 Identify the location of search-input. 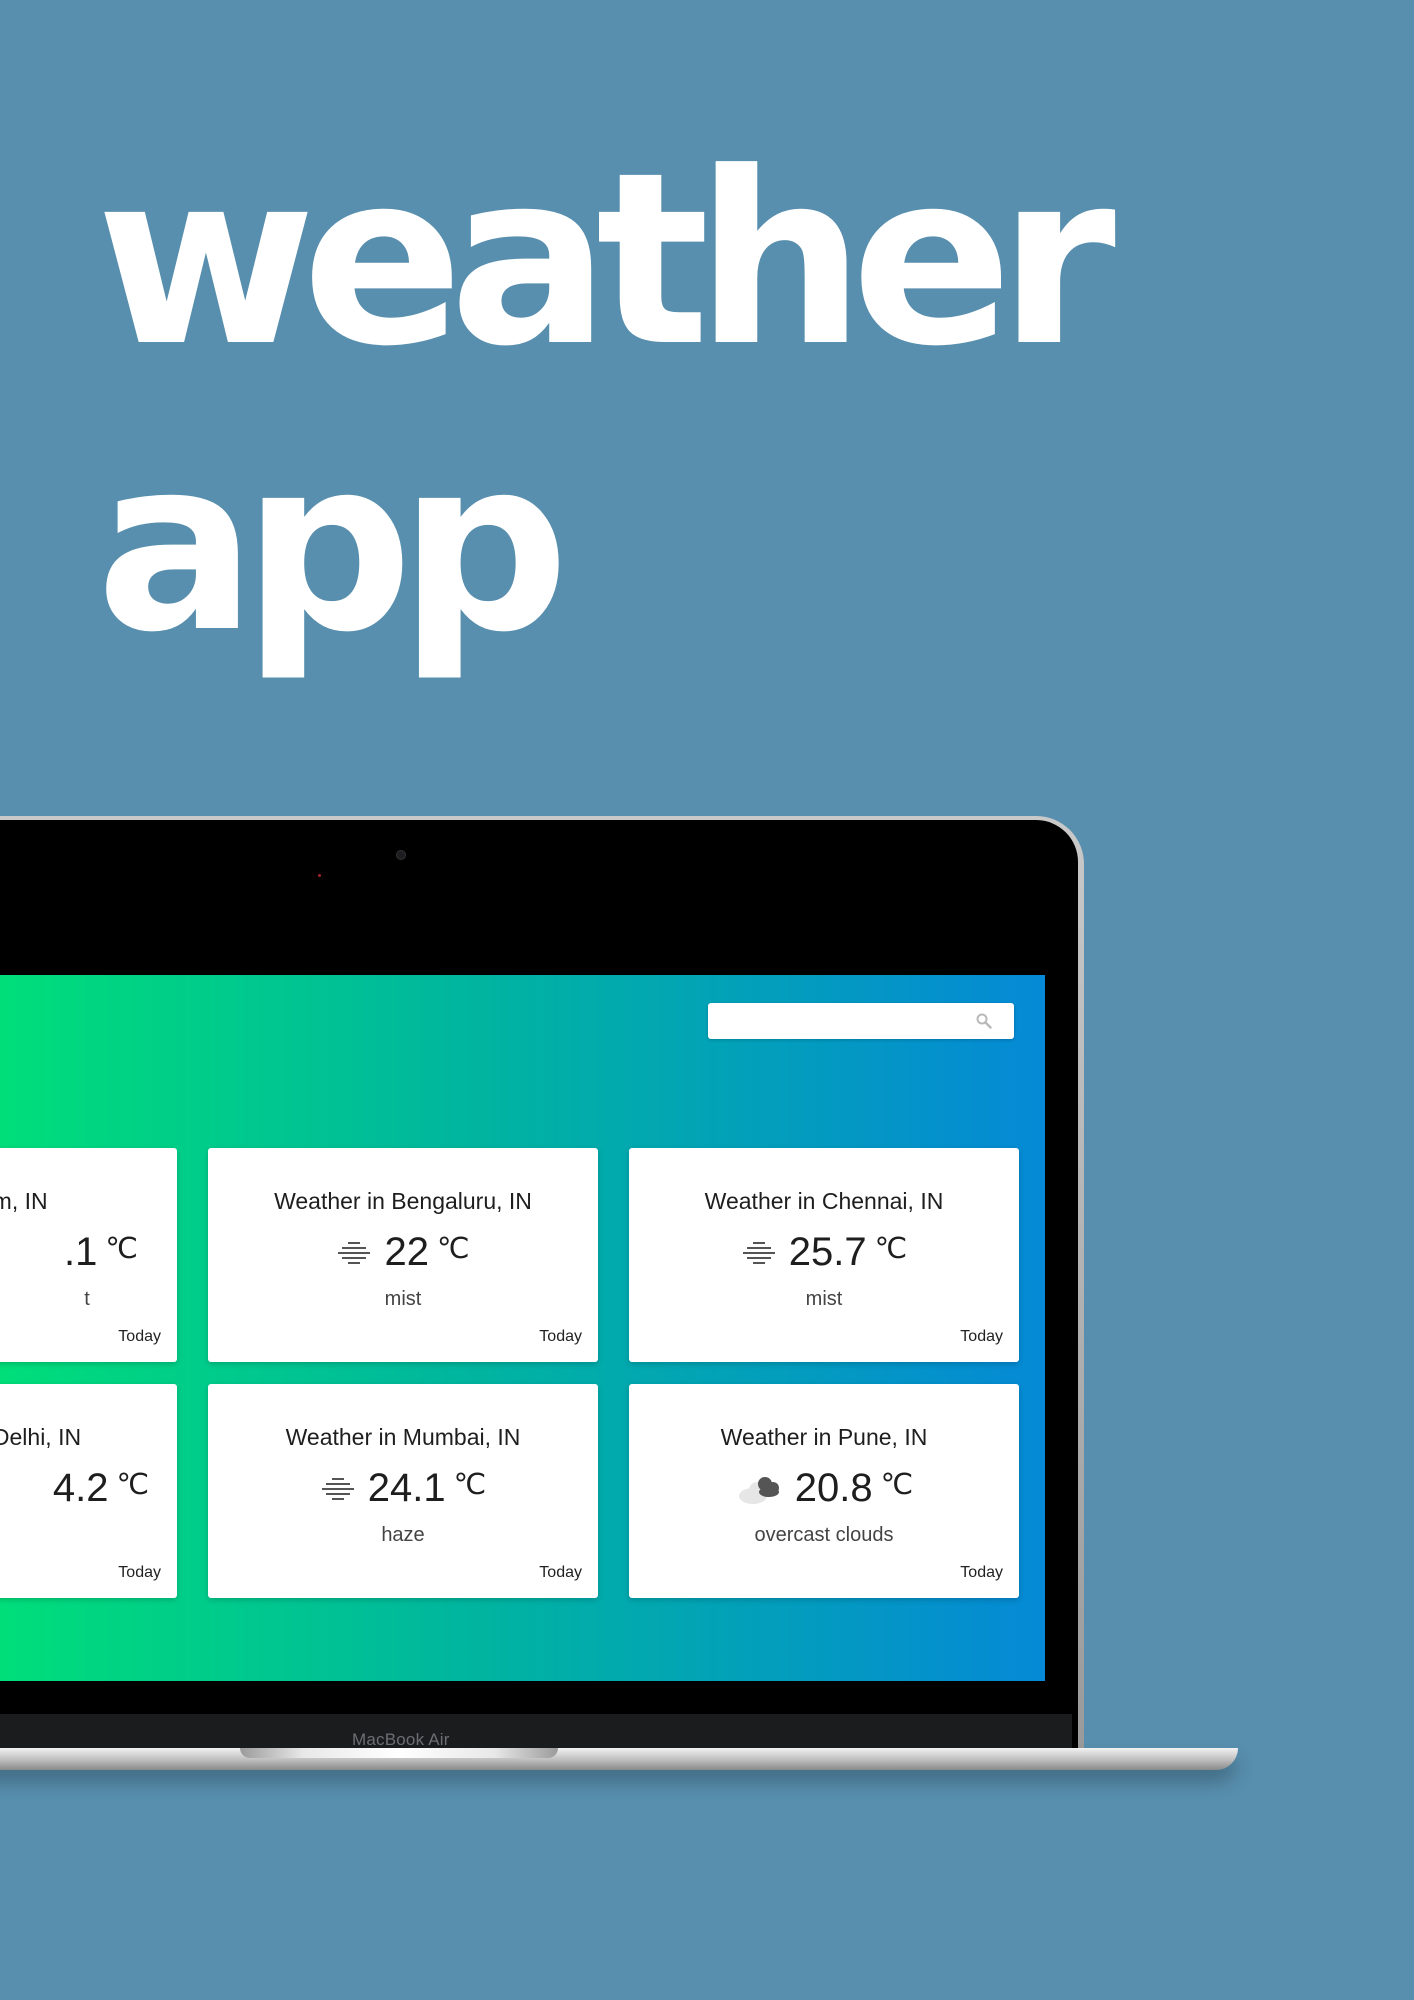
(845, 1021).